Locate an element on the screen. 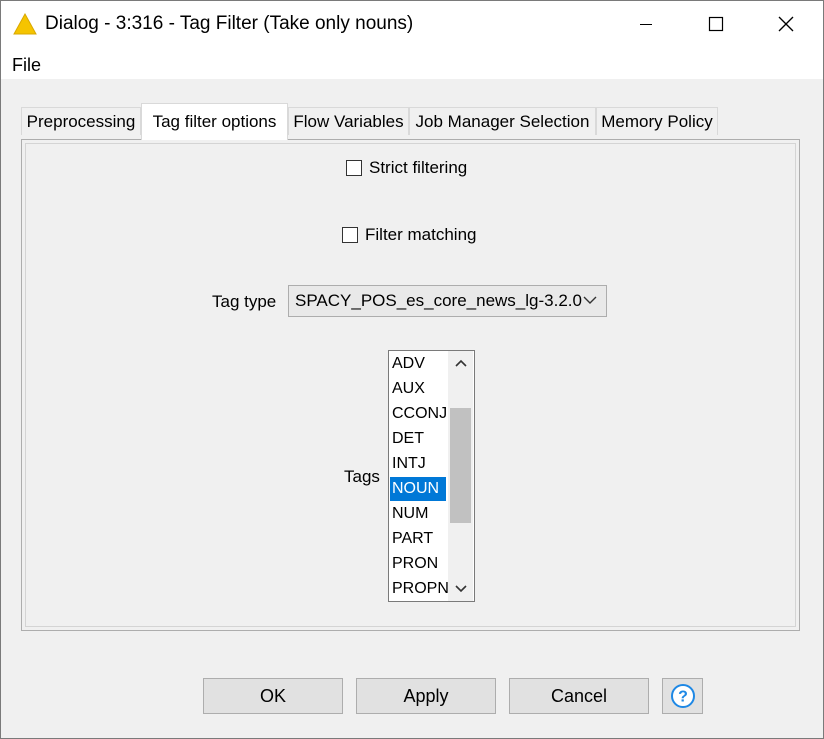  warning-triangle-icon is located at coordinates (25, 24).